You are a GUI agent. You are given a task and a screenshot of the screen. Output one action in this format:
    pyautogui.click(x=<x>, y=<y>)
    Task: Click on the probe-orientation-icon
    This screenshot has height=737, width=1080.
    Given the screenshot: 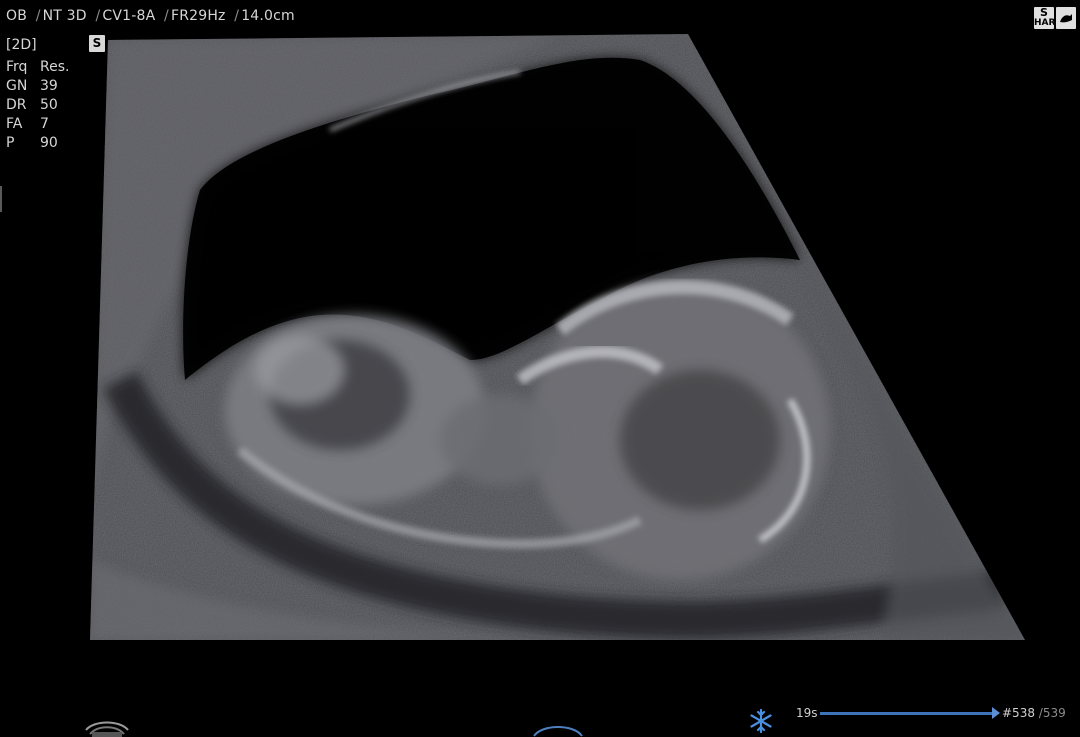 What is the action you would take?
    pyautogui.click(x=107, y=729)
    